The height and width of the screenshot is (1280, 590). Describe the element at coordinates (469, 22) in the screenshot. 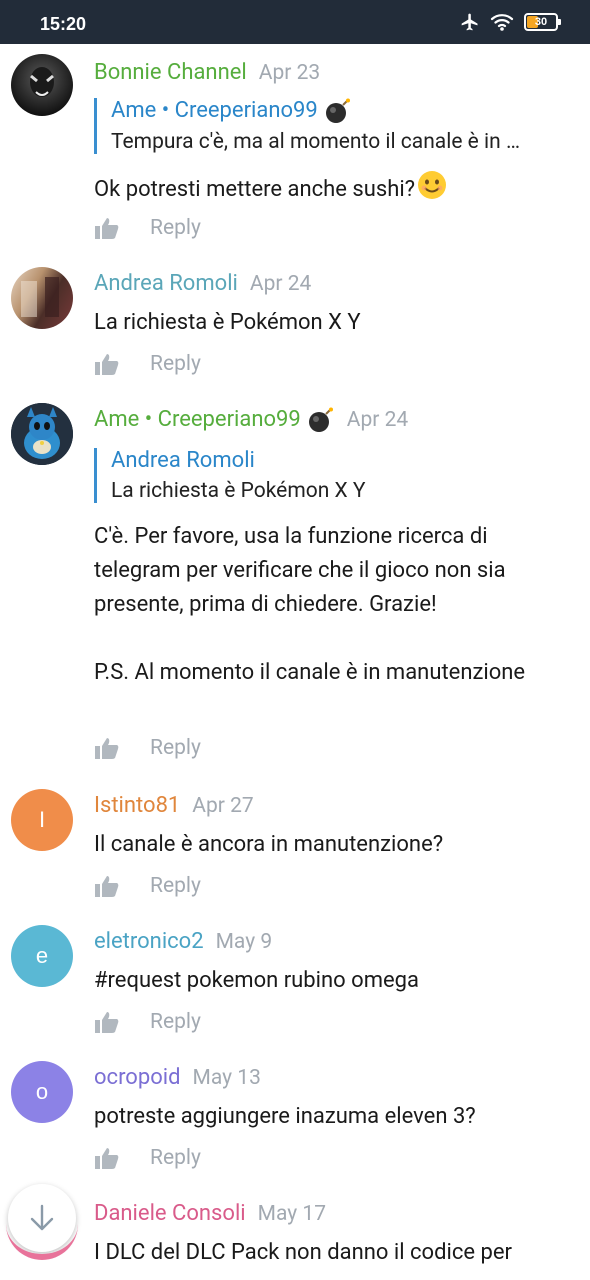

I see `airplane-mode-icon` at that location.